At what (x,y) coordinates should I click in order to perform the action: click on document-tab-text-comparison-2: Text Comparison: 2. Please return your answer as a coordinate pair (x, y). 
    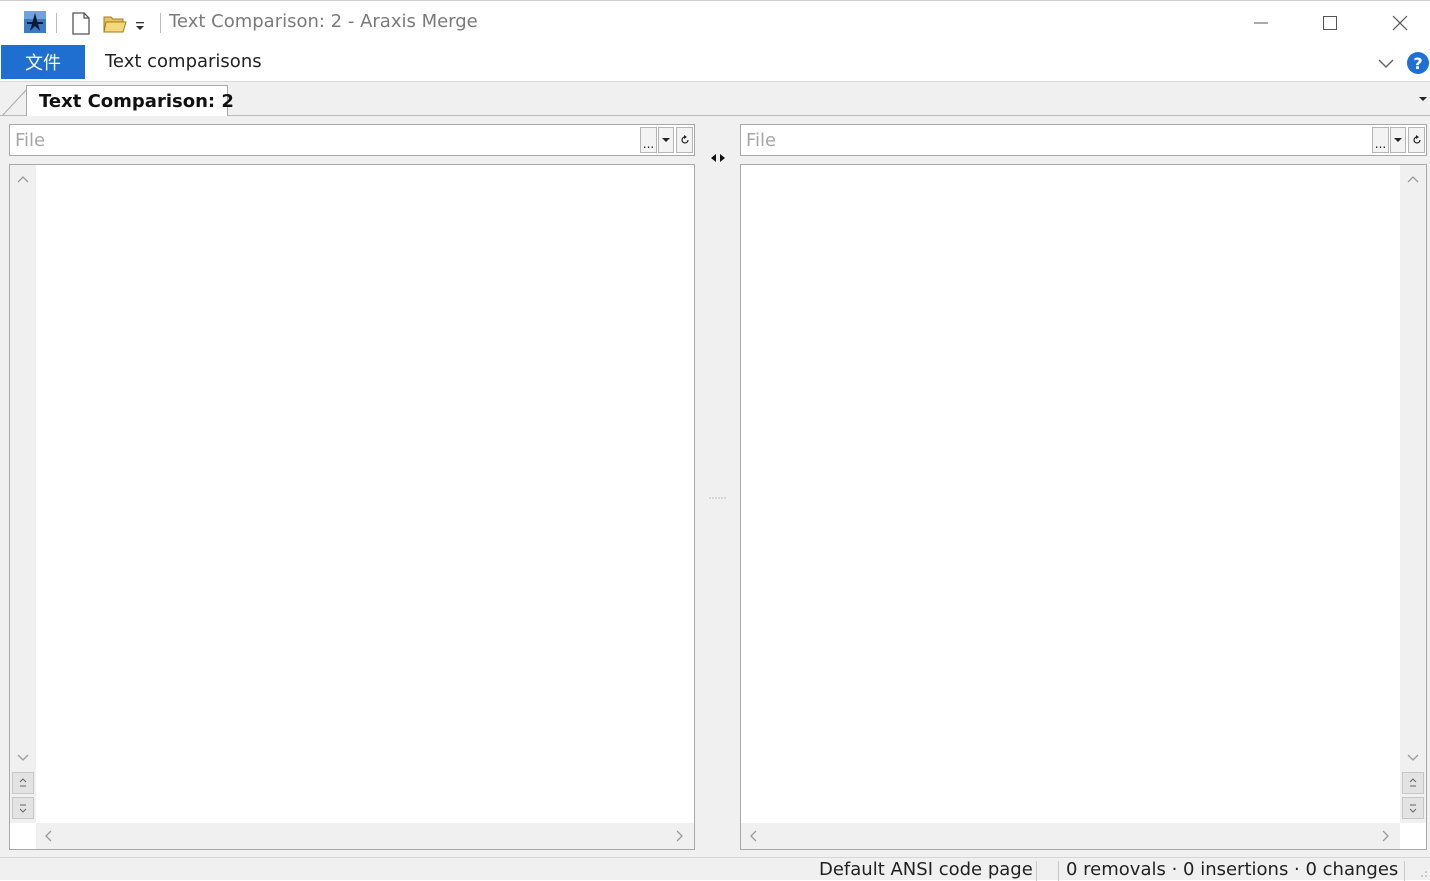
    Looking at the image, I should click on (130, 100).